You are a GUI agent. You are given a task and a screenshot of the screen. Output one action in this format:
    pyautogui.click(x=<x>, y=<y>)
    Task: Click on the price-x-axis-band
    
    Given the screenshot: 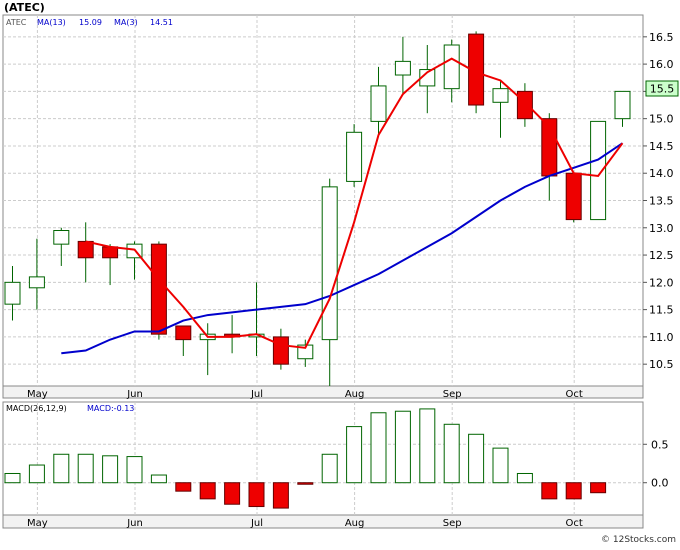 What is the action you would take?
    pyautogui.click(x=323, y=392)
    